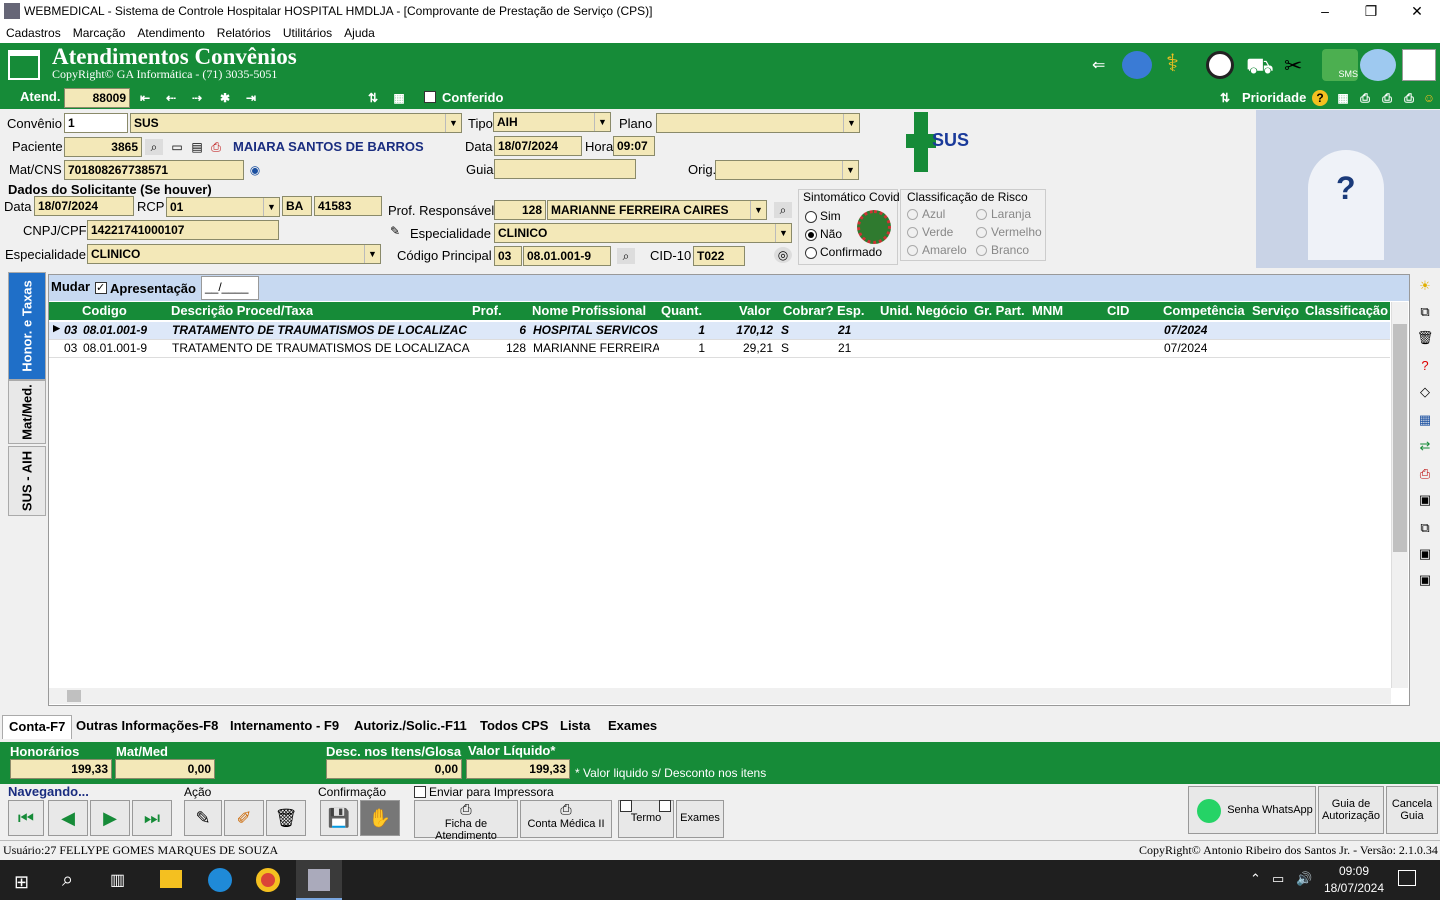 This screenshot has height=900, width=1440. I want to click on calendar-icon: ▦, so click(1343, 98).